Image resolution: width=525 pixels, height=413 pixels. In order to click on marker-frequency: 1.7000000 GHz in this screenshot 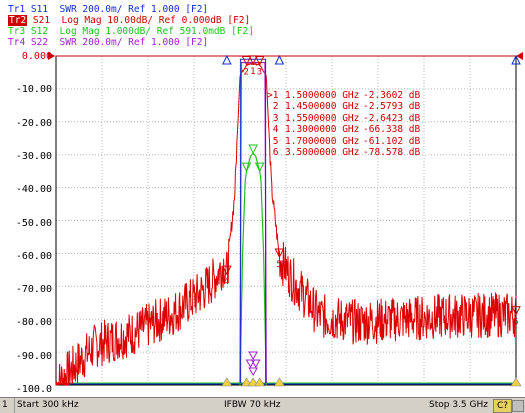, I will do `click(322, 141)`.